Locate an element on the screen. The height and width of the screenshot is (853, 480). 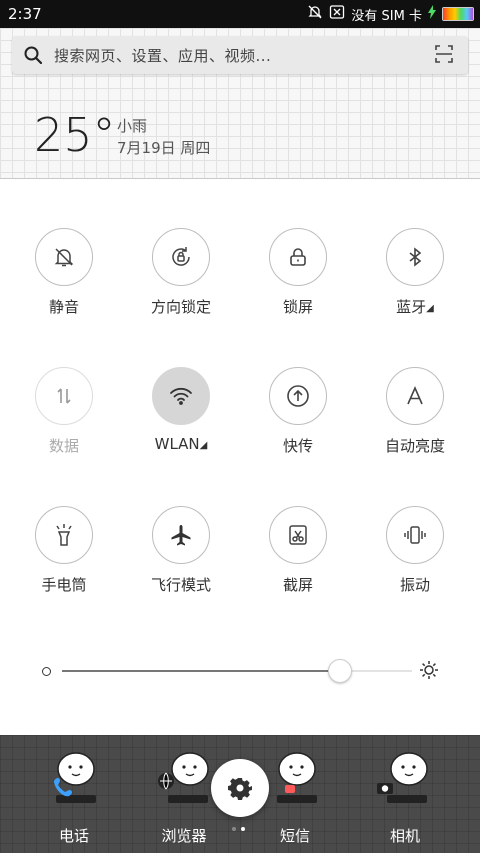
search-icon is located at coordinates (33, 55).